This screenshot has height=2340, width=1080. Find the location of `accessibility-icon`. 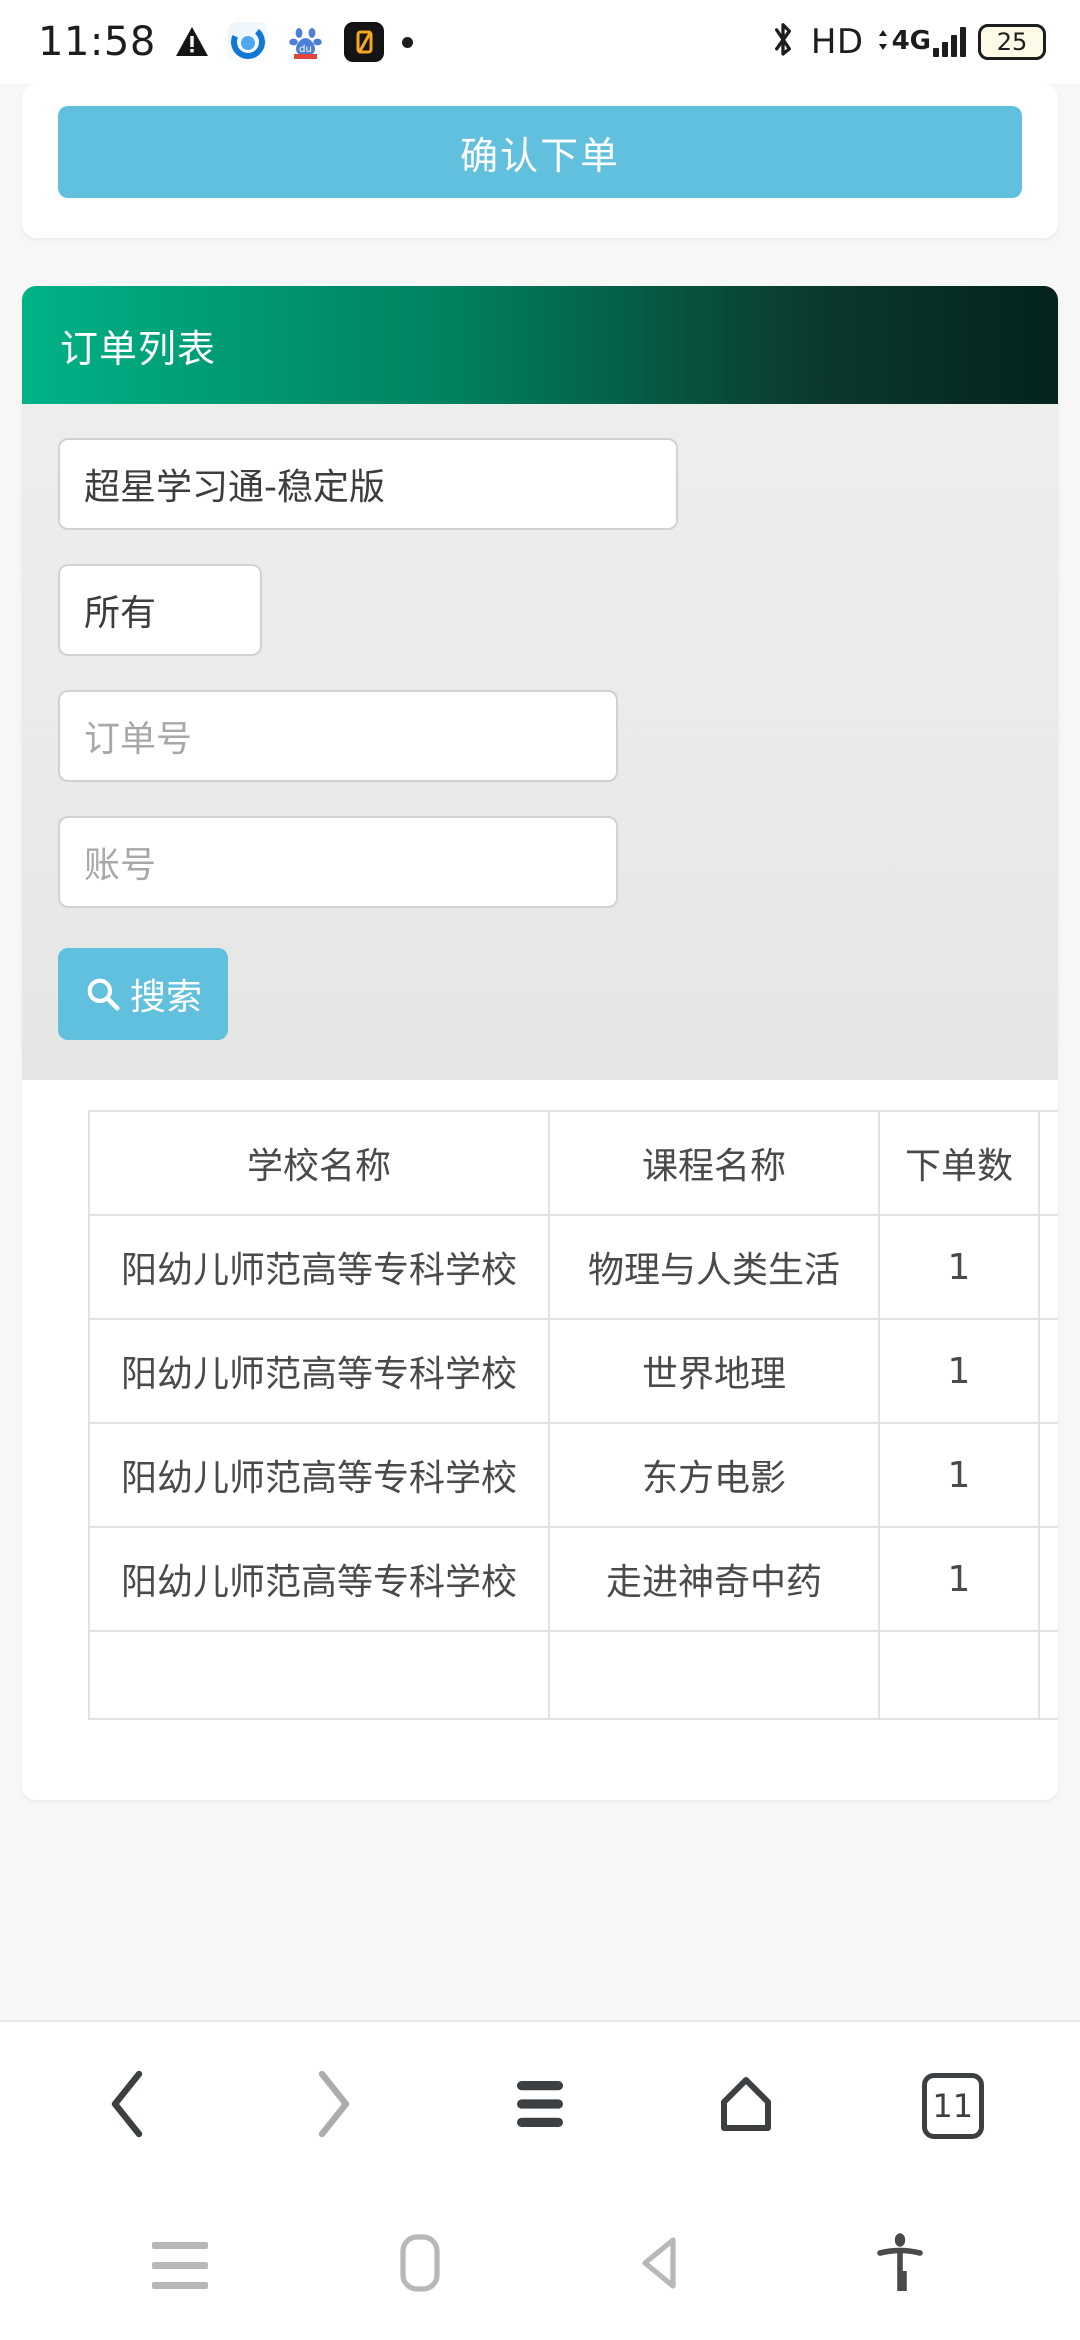

accessibility-icon is located at coordinates (900, 2265).